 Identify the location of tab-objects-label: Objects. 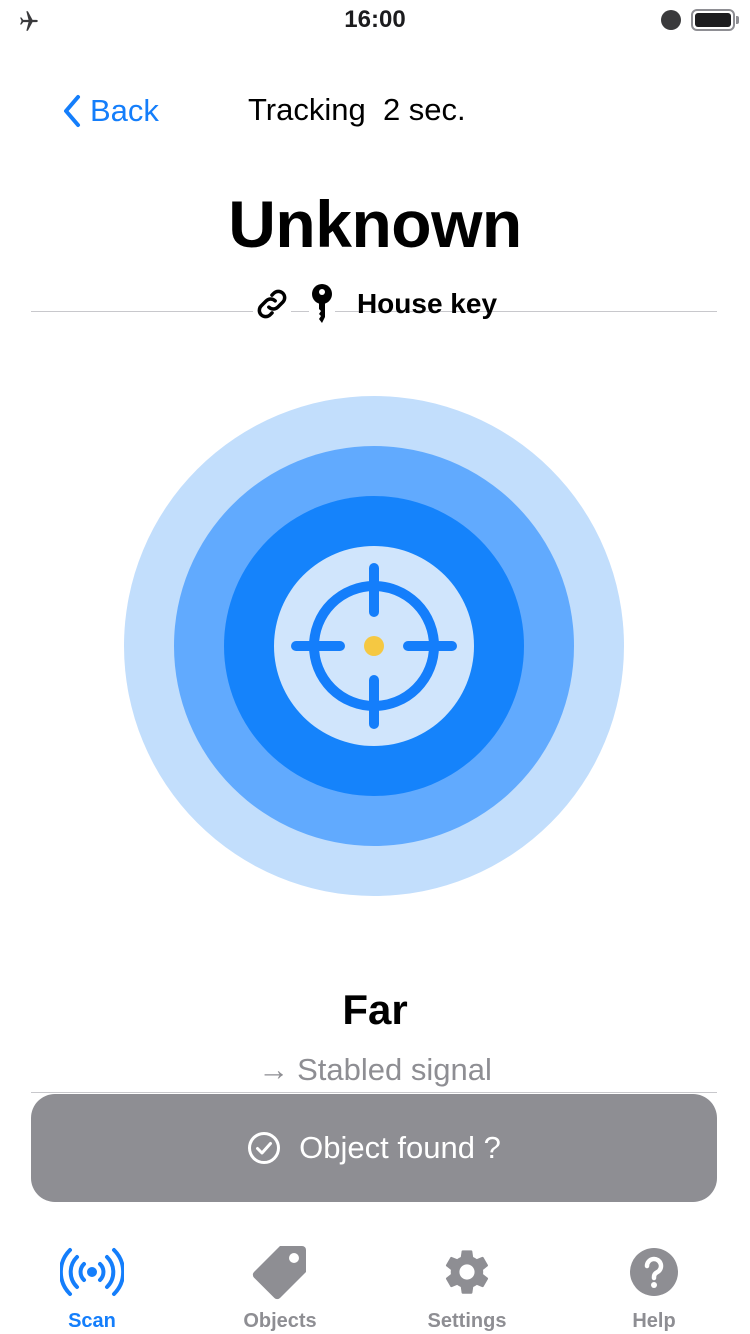
(280, 1321).